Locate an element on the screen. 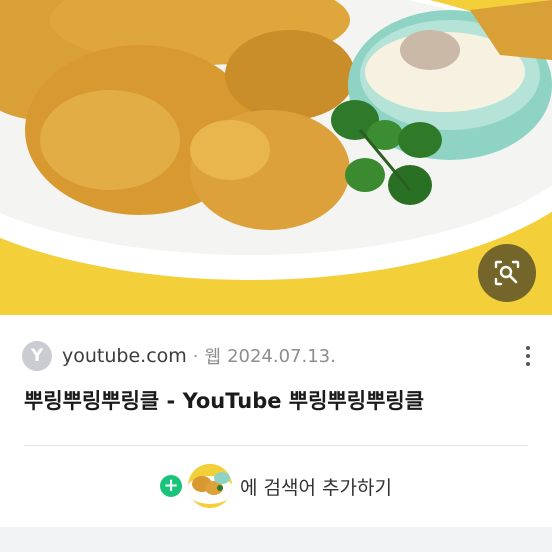 The image size is (552, 552). result-date: 2024.07.13. is located at coordinates (281, 356).